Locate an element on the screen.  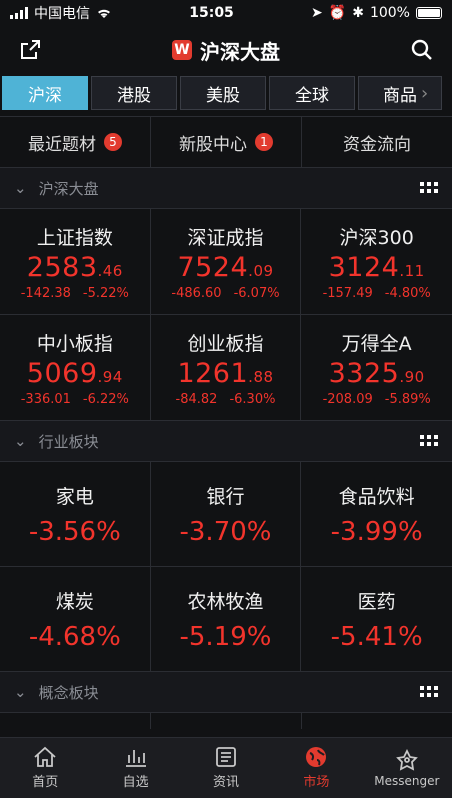
bottom-tab-label: Messenger is located at coordinates (407, 780).